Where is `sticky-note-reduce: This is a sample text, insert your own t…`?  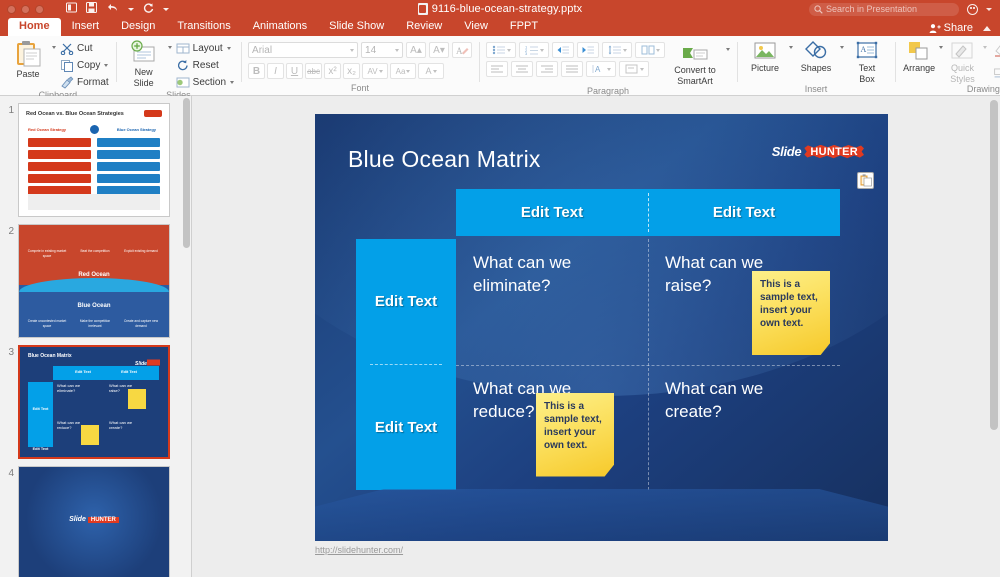
sticky-note-reduce: This is a sample text, insert your own t… is located at coordinates (575, 434).